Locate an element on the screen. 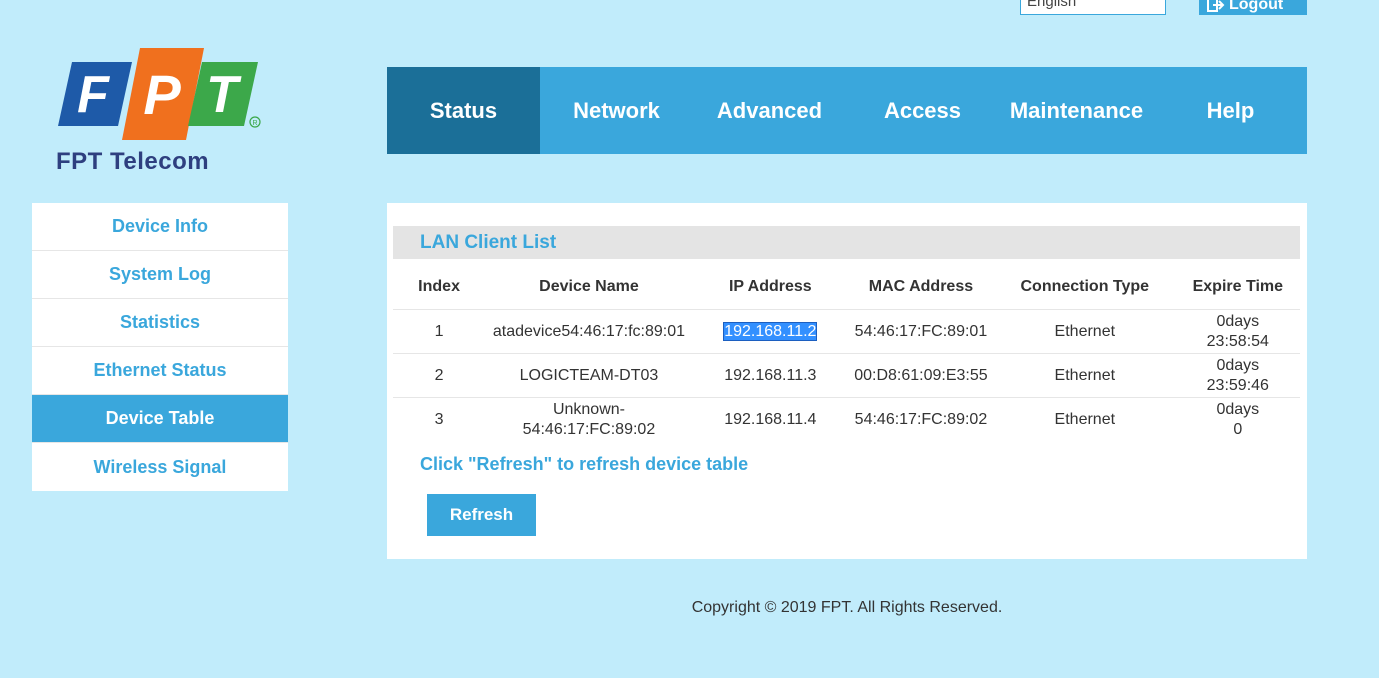  nav-advanced: Advanced is located at coordinates (769, 110).